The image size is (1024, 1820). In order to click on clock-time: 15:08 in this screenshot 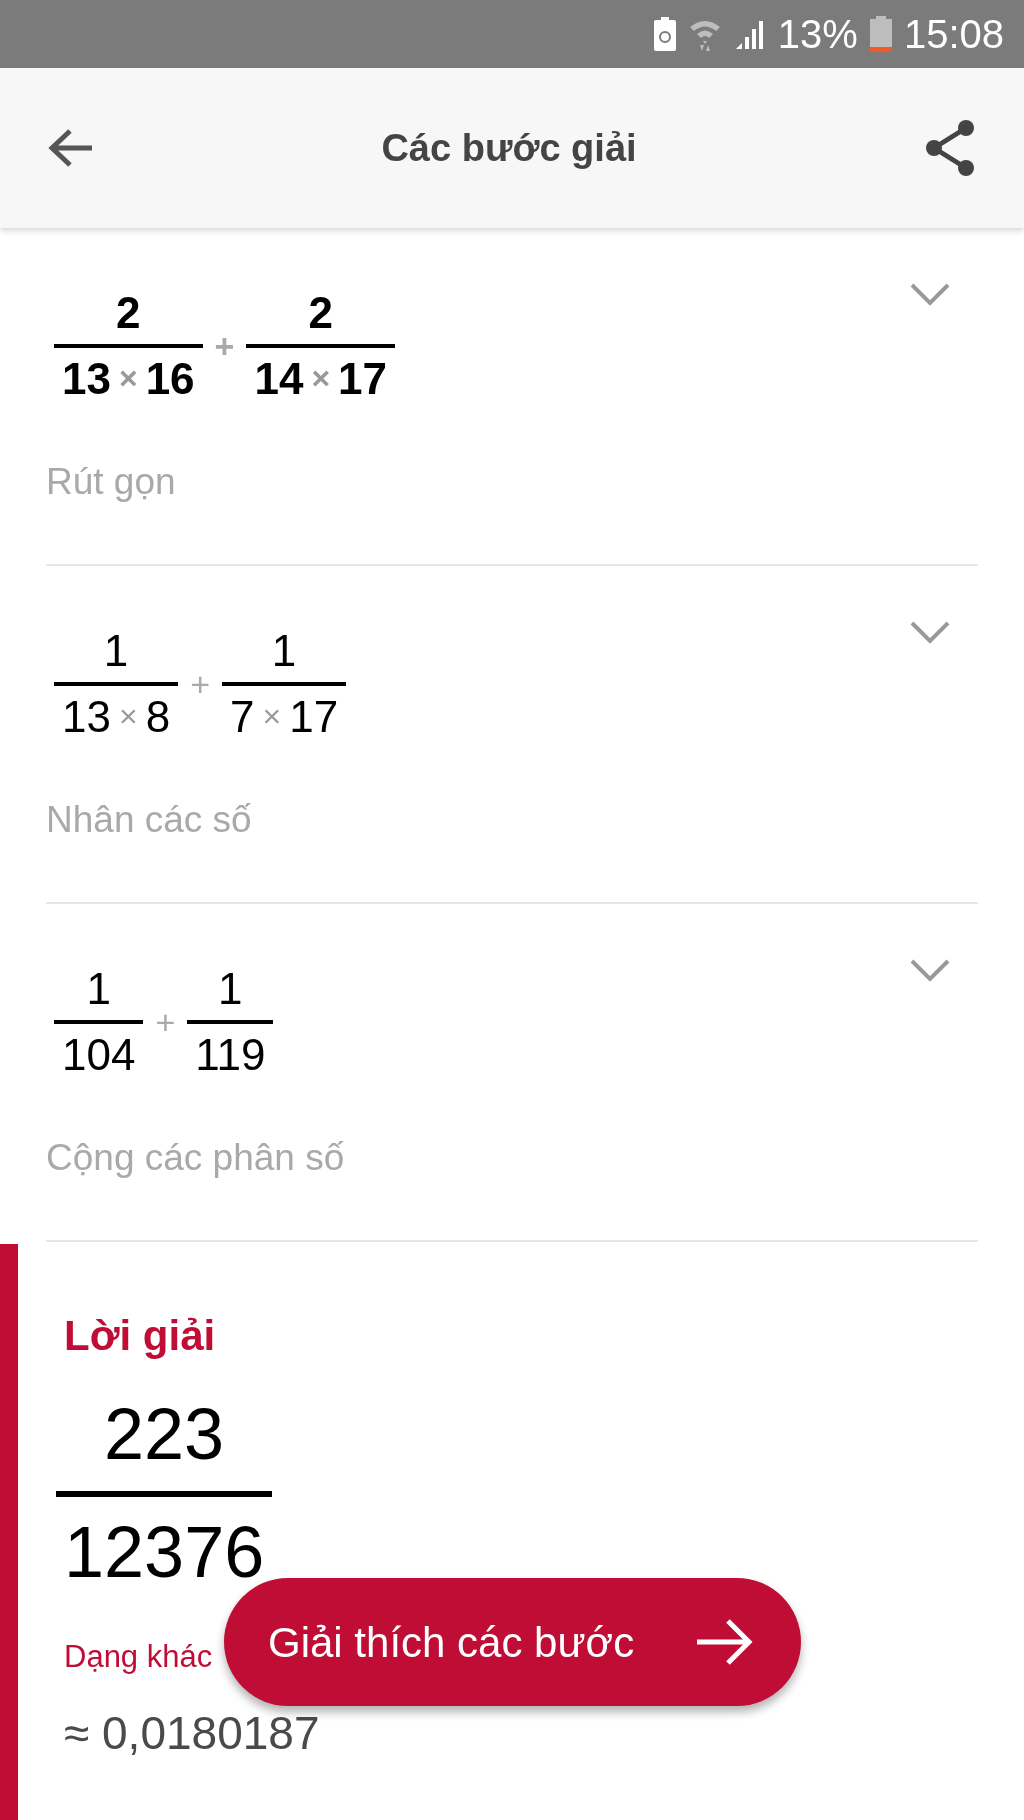, I will do `click(953, 34)`.